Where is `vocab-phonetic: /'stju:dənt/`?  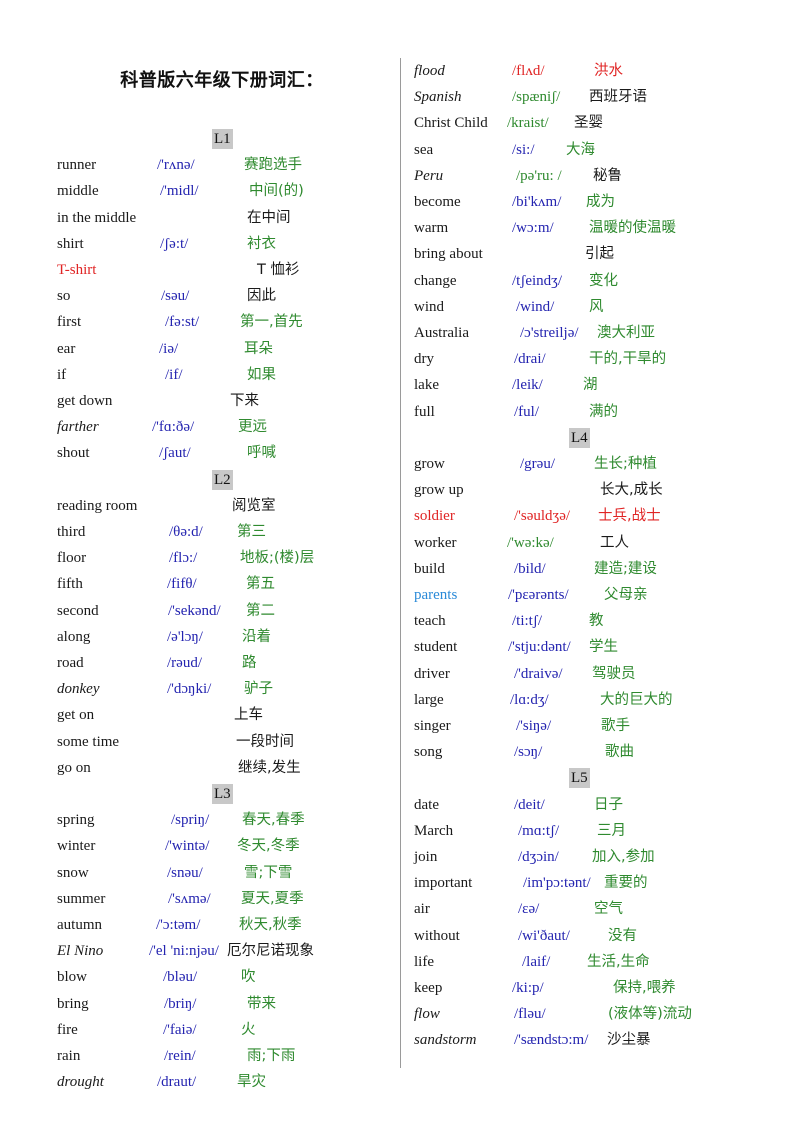
vocab-phonetic: /'stju:dənt/ is located at coordinates (539, 647).